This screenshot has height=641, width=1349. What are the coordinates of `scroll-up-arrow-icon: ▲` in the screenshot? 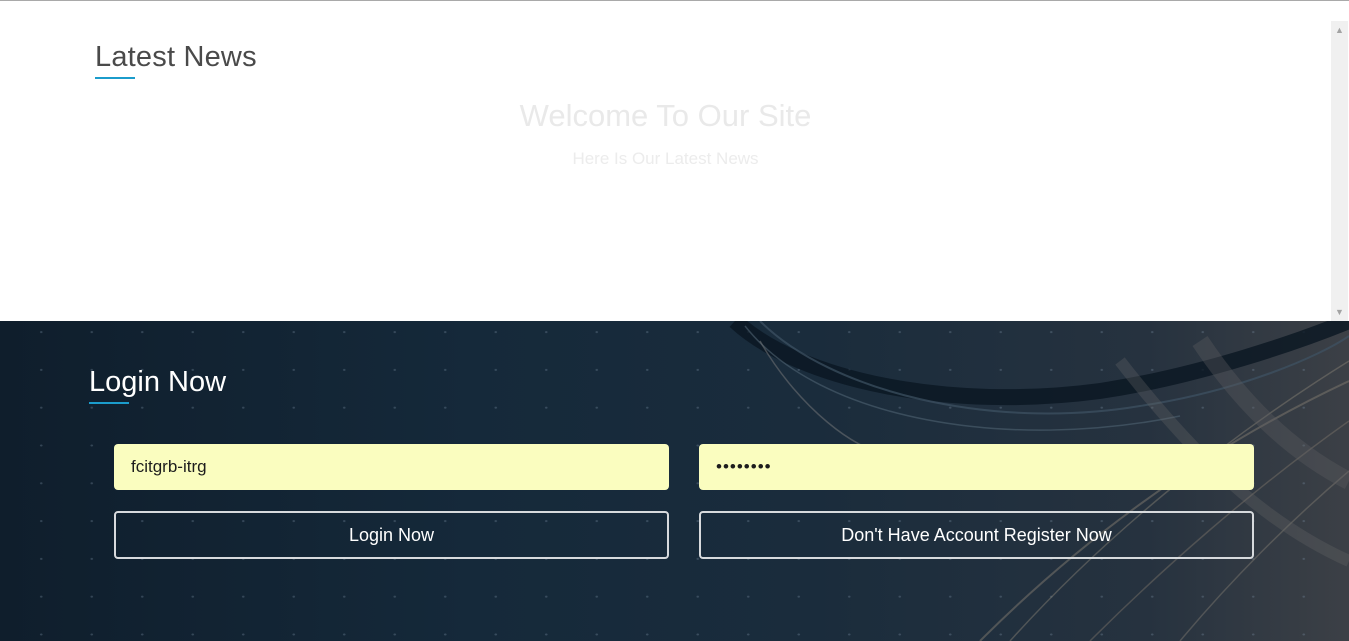 It's located at (1339, 30).